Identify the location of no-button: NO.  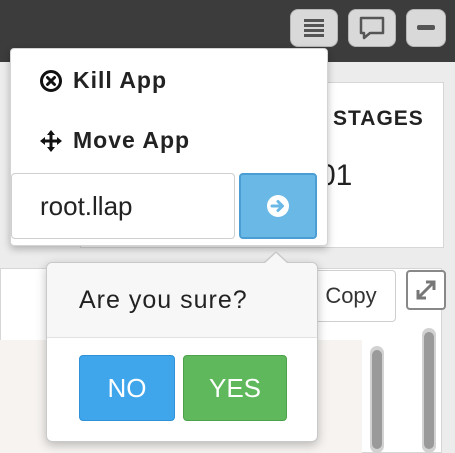
(127, 388).